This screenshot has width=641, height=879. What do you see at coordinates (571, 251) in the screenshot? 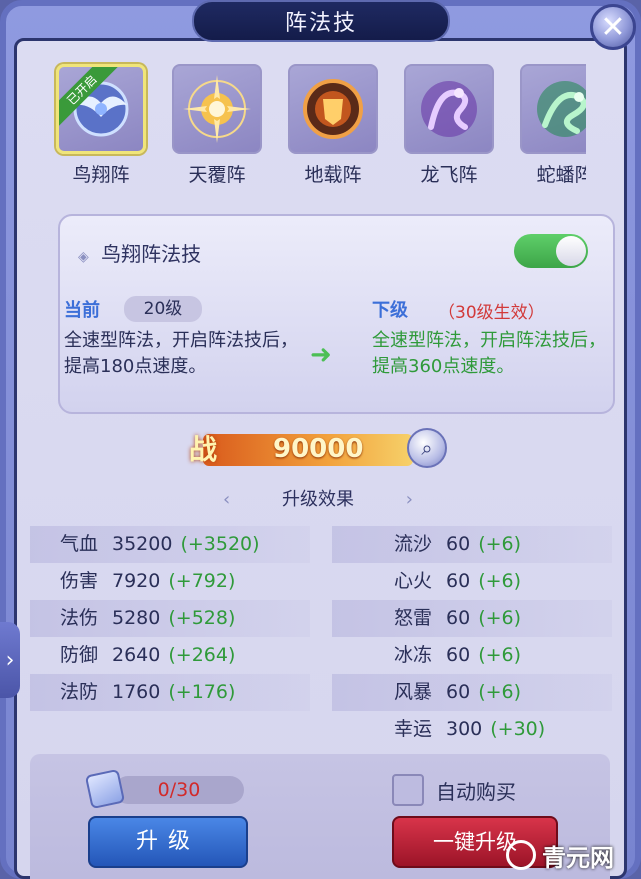
I see `toggle-knob` at bounding box center [571, 251].